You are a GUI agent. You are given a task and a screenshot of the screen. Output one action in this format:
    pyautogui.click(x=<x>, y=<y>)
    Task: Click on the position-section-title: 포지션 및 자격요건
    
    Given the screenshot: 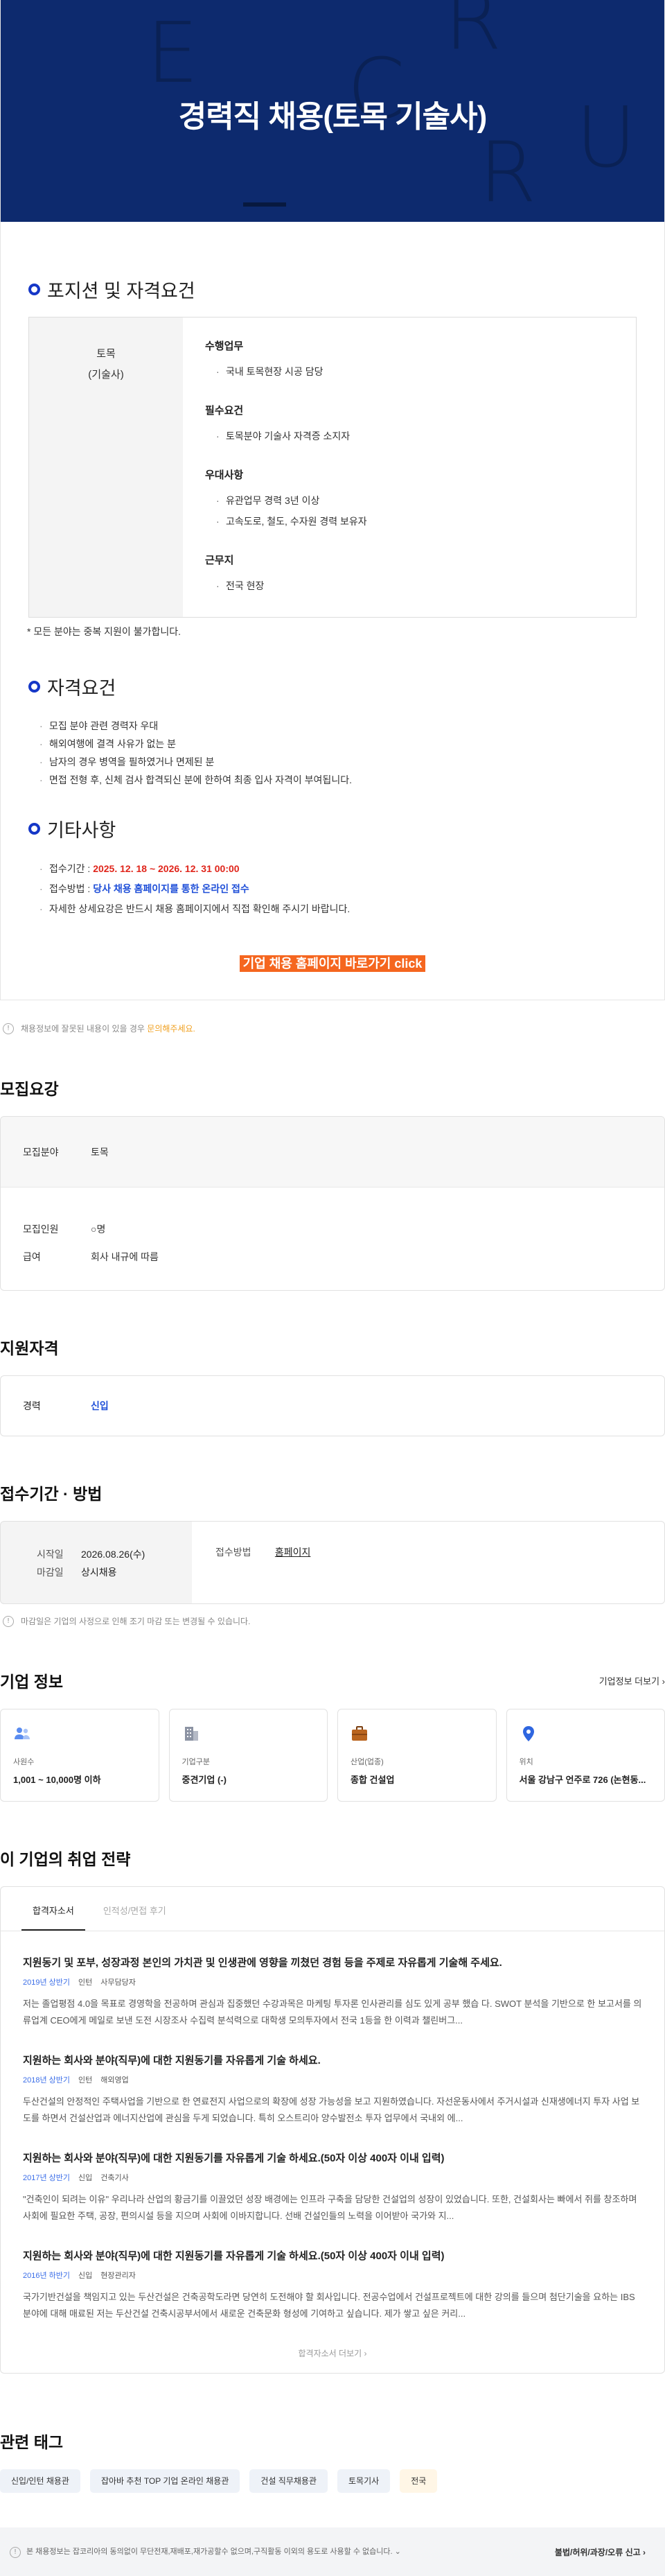 What is the action you would take?
    pyautogui.click(x=346, y=289)
    